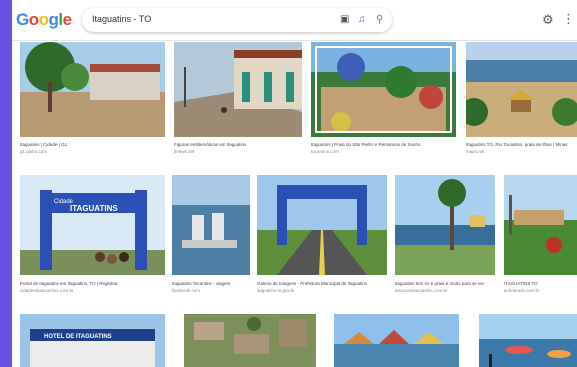 The width and height of the screenshot is (577, 367). I want to click on gear-icon: ⚙, so click(548, 20).